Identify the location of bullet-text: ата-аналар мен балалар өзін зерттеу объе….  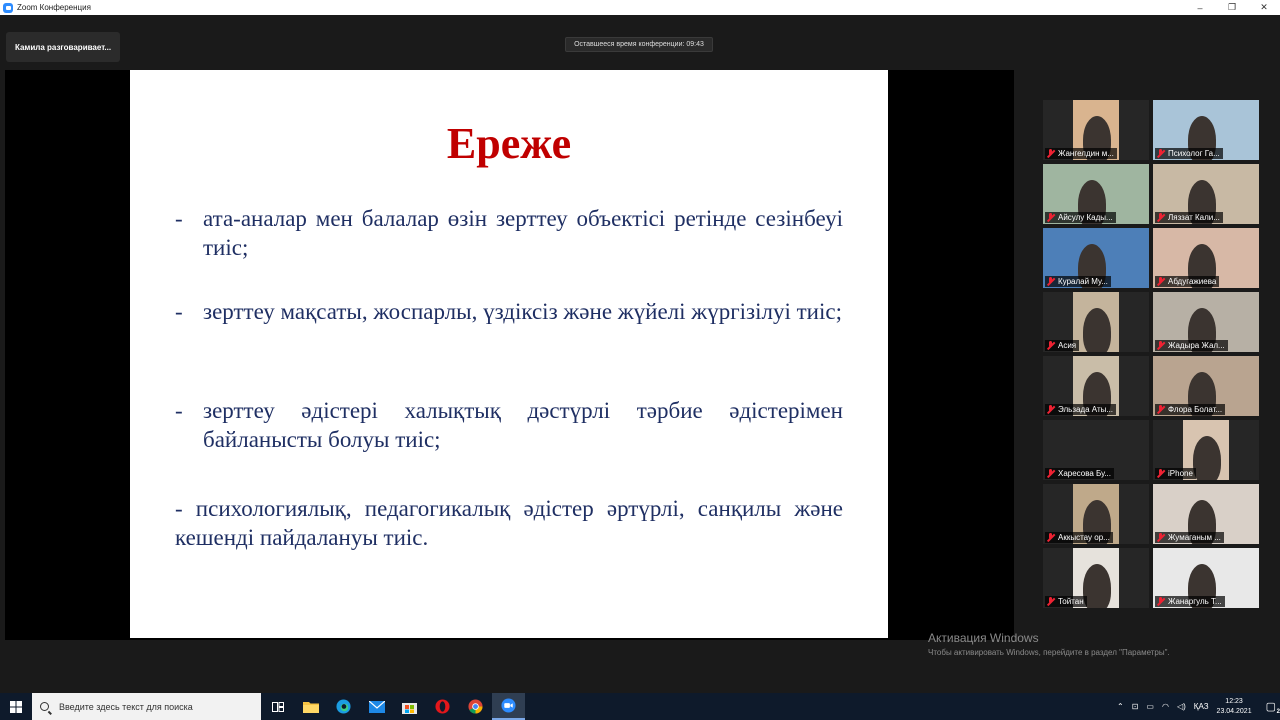
(523, 233).